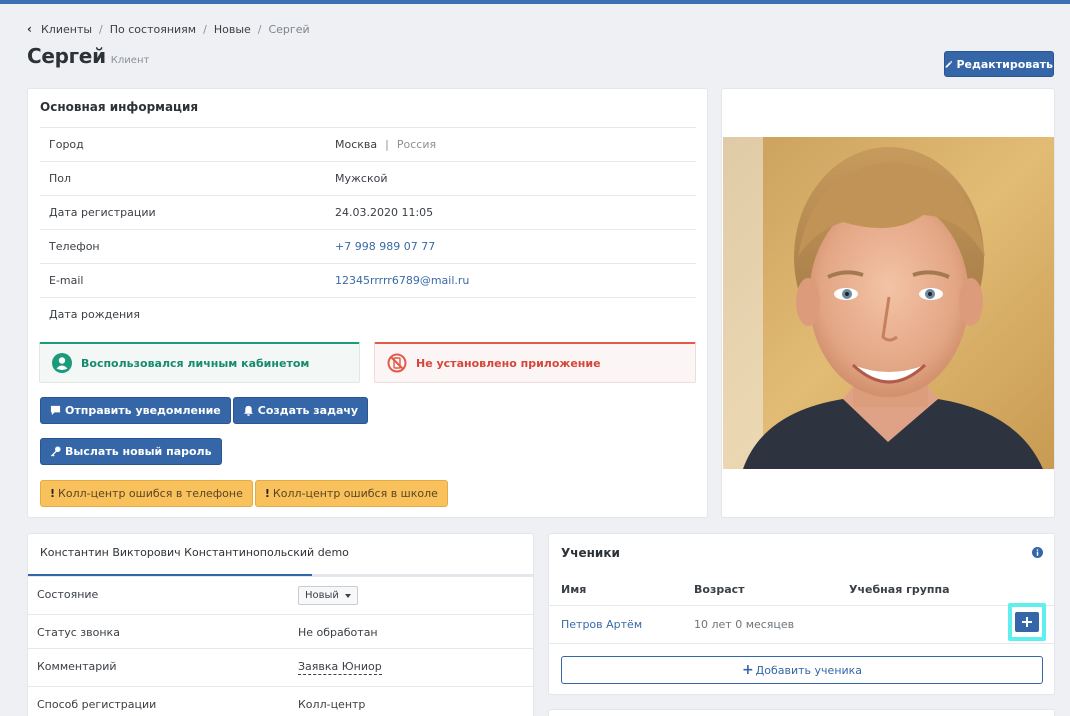  What do you see at coordinates (801, 624) in the screenshot?
I see `table-row: Петров Артём 10 лет 0 месяцев` at bounding box center [801, 624].